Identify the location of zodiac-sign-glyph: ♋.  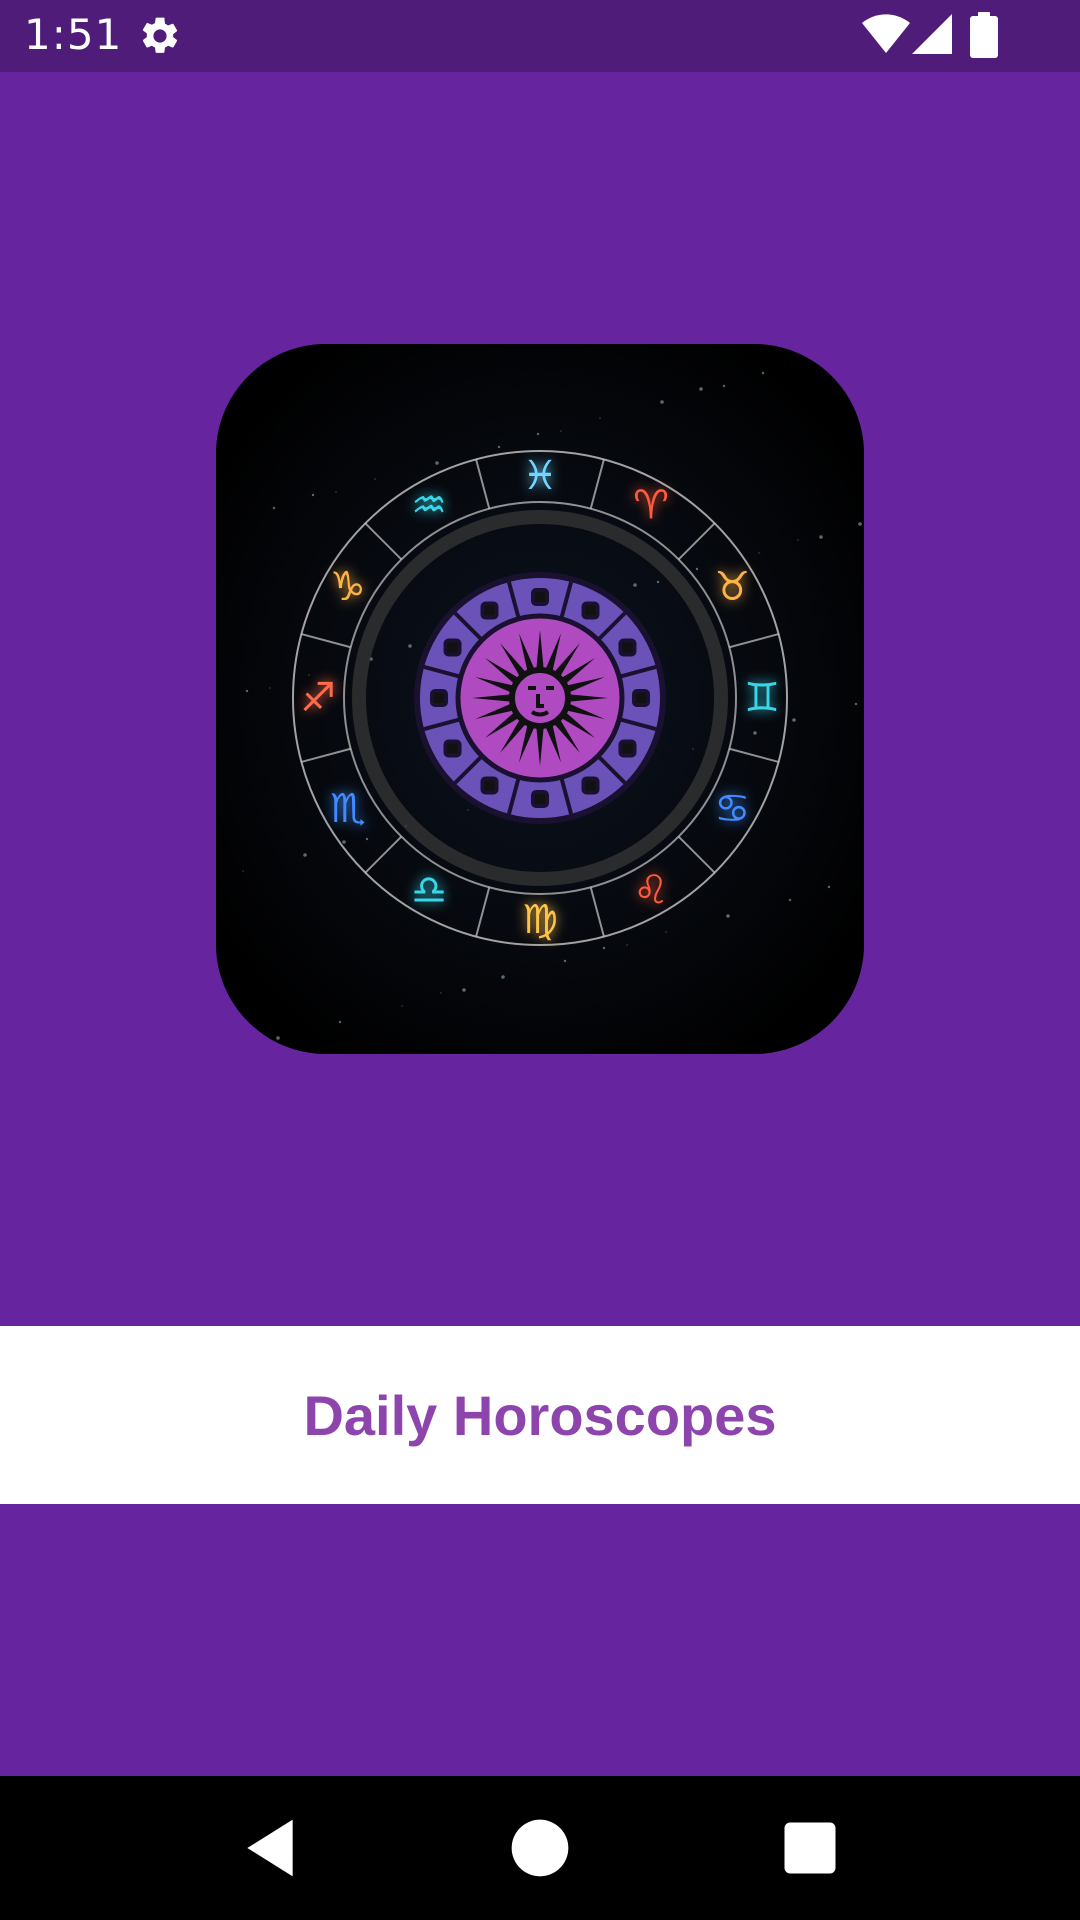
(732, 809).